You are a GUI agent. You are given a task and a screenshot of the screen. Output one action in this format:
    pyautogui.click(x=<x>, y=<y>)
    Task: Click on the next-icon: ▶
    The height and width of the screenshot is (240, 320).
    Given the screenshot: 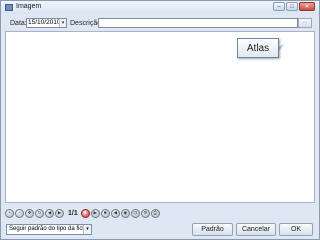 What is the action you would take?
    pyautogui.click(x=59, y=213)
    